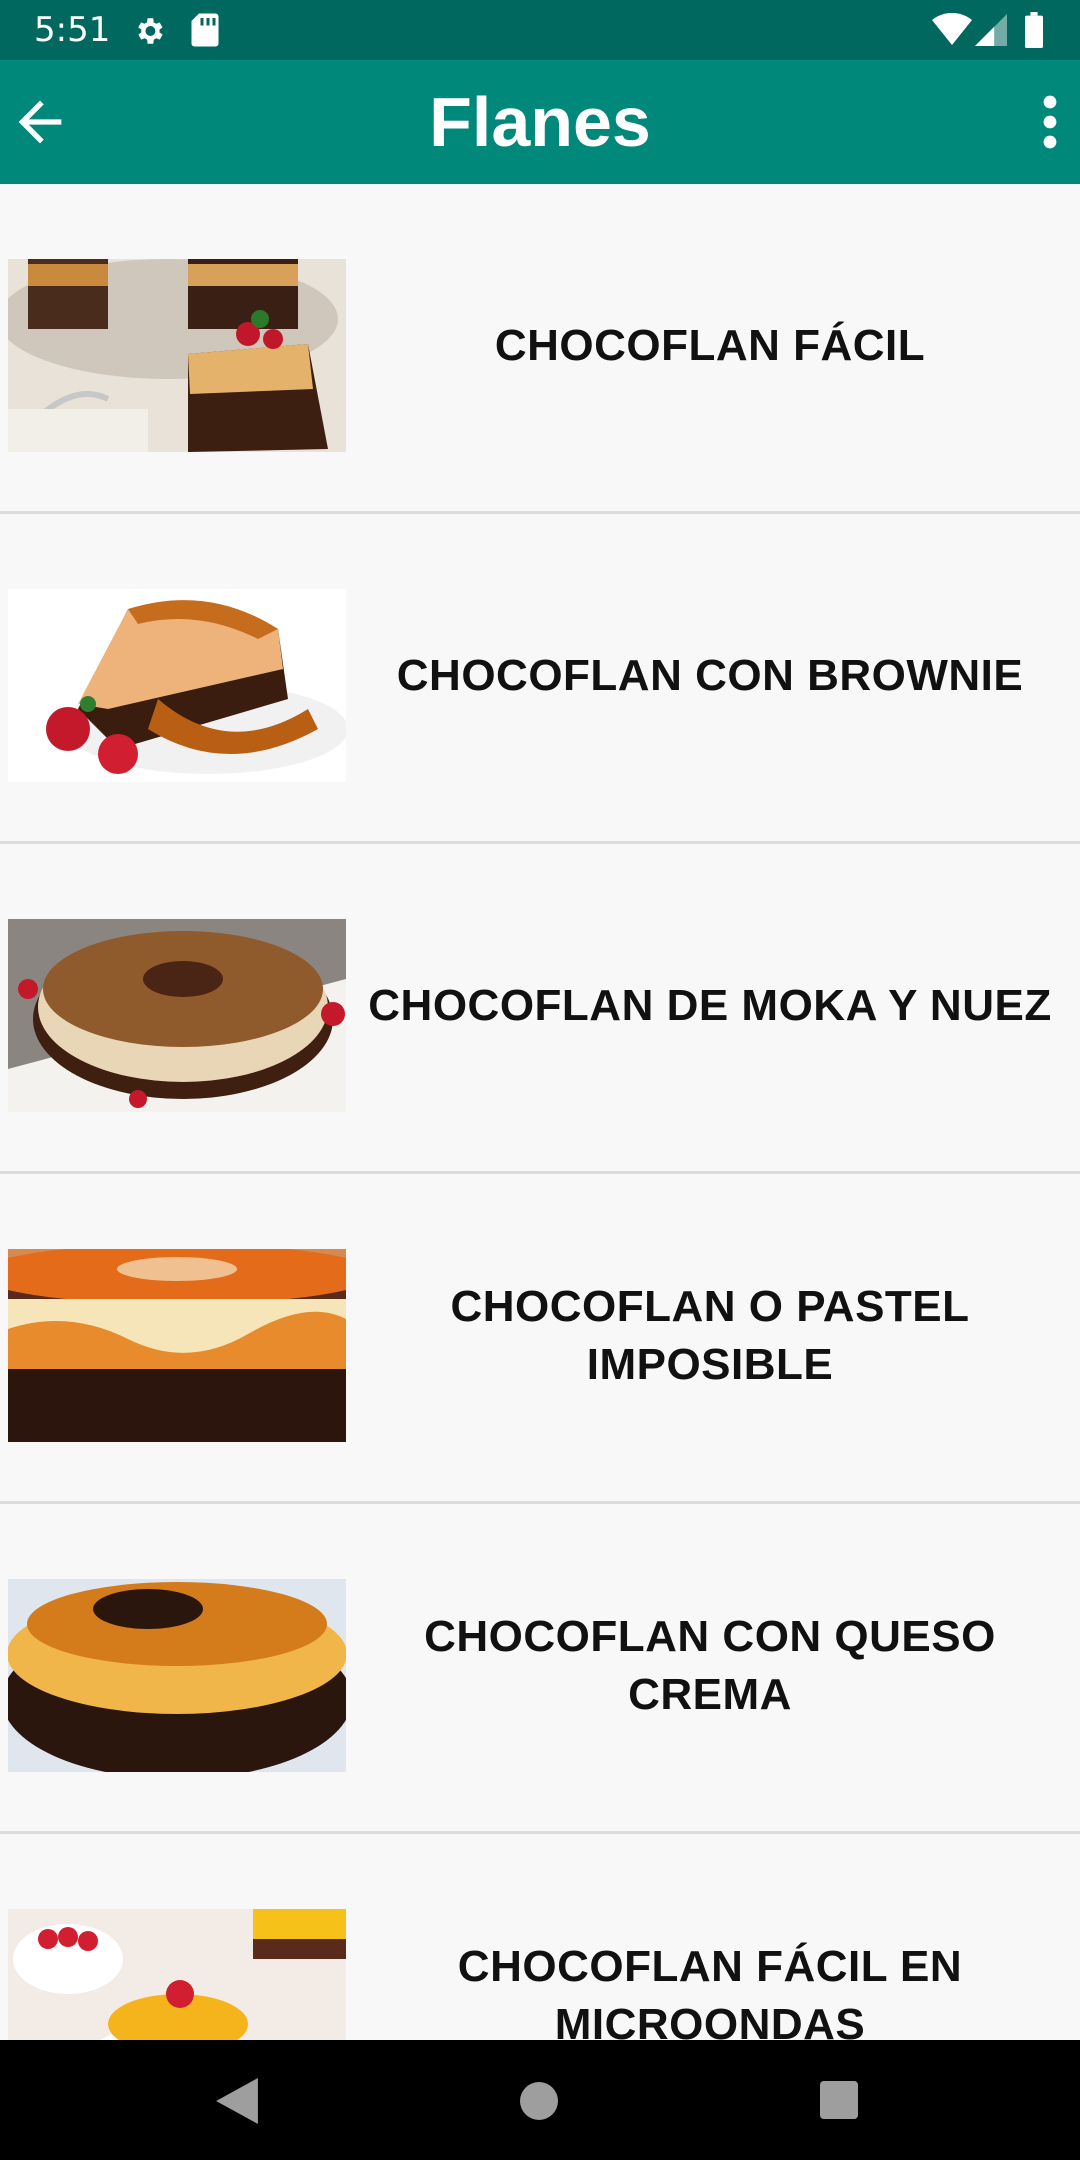 This screenshot has width=1080, height=2160. Describe the element at coordinates (540, 1937) in the screenshot. I see `list-item: CHOCOFLAN FÁCIL EN MICROONDAS` at that location.